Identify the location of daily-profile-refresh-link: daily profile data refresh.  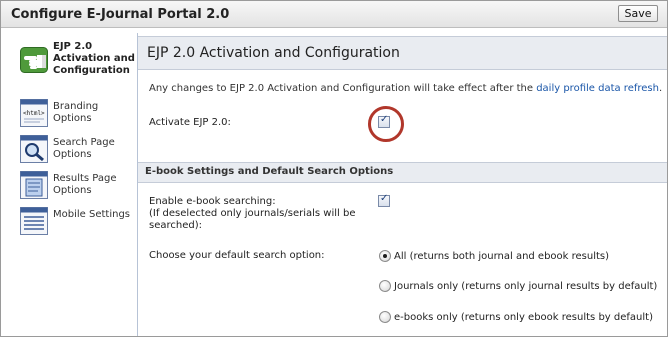
(597, 88).